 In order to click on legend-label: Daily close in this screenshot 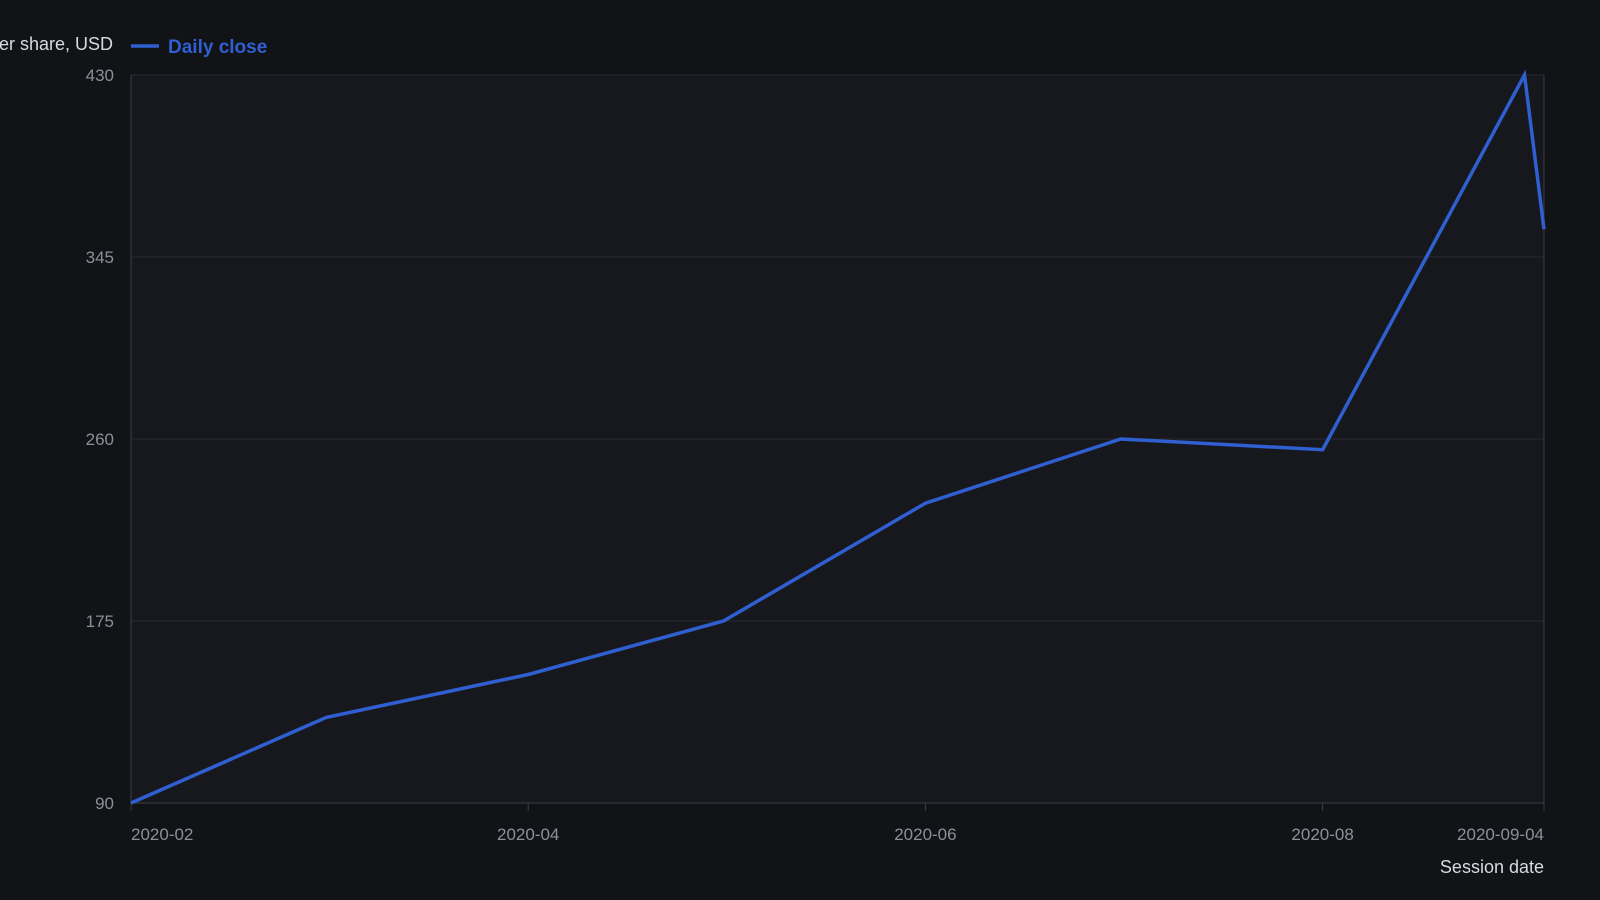, I will do `click(217, 47)`.